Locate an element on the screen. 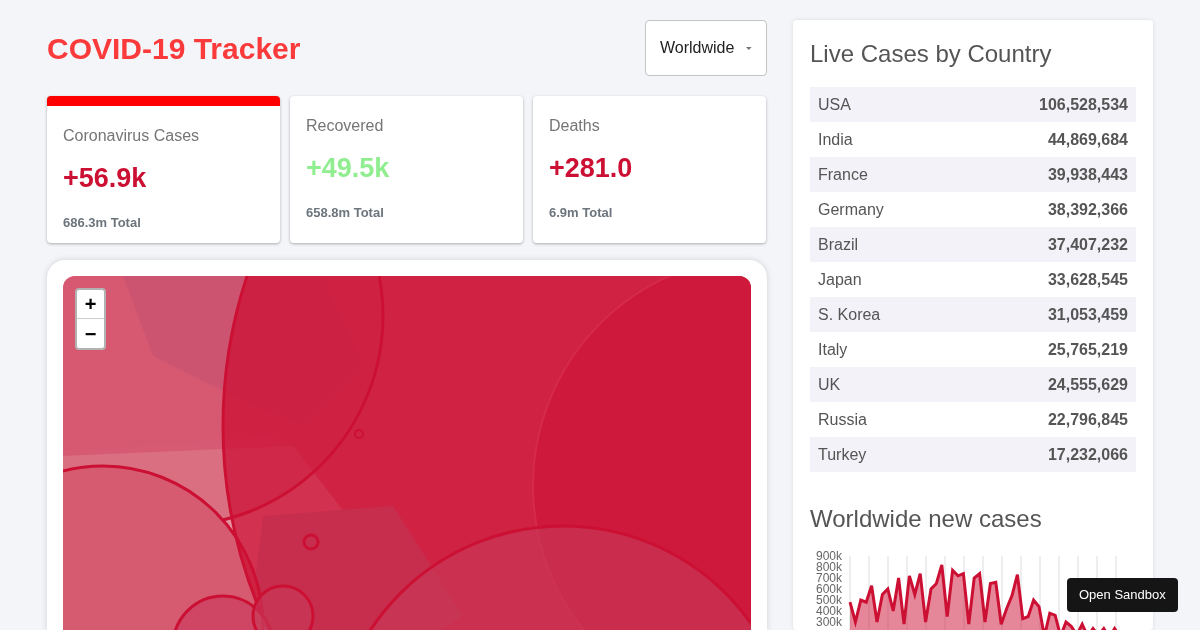 This screenshot has width=1200, height=630. axis-tick-label: 600k is located at coordinates (828, 589).